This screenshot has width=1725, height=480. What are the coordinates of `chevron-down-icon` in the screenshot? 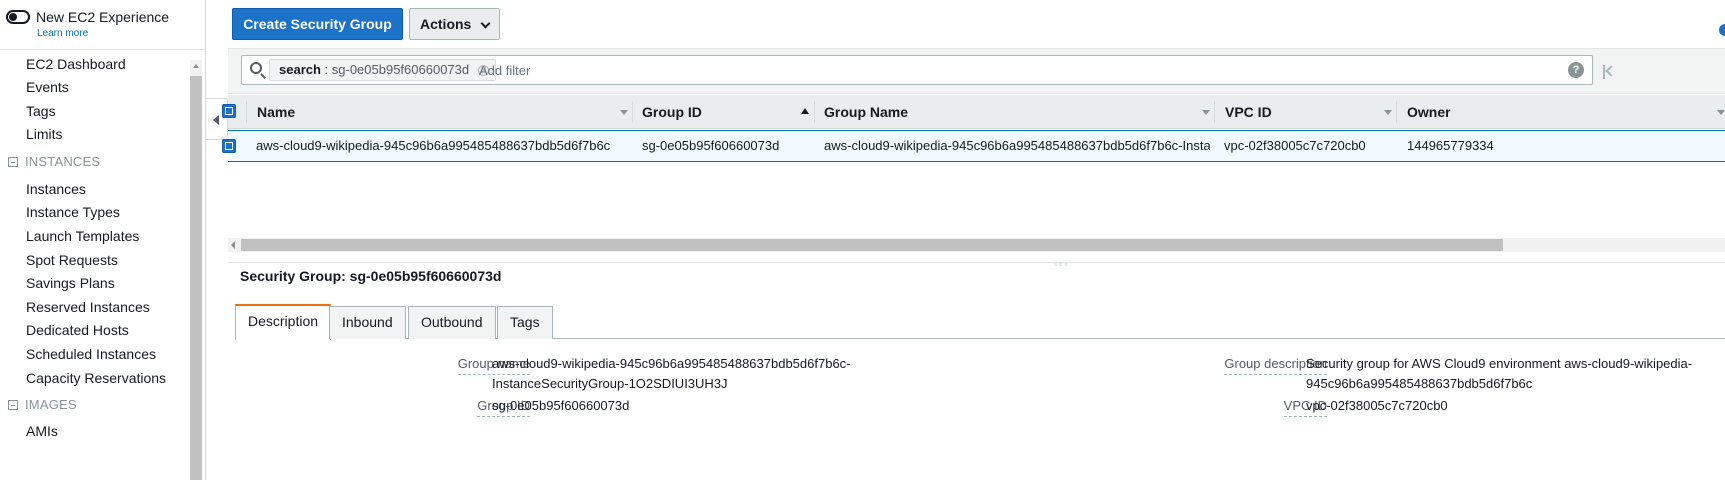 It's located at (485, 23).